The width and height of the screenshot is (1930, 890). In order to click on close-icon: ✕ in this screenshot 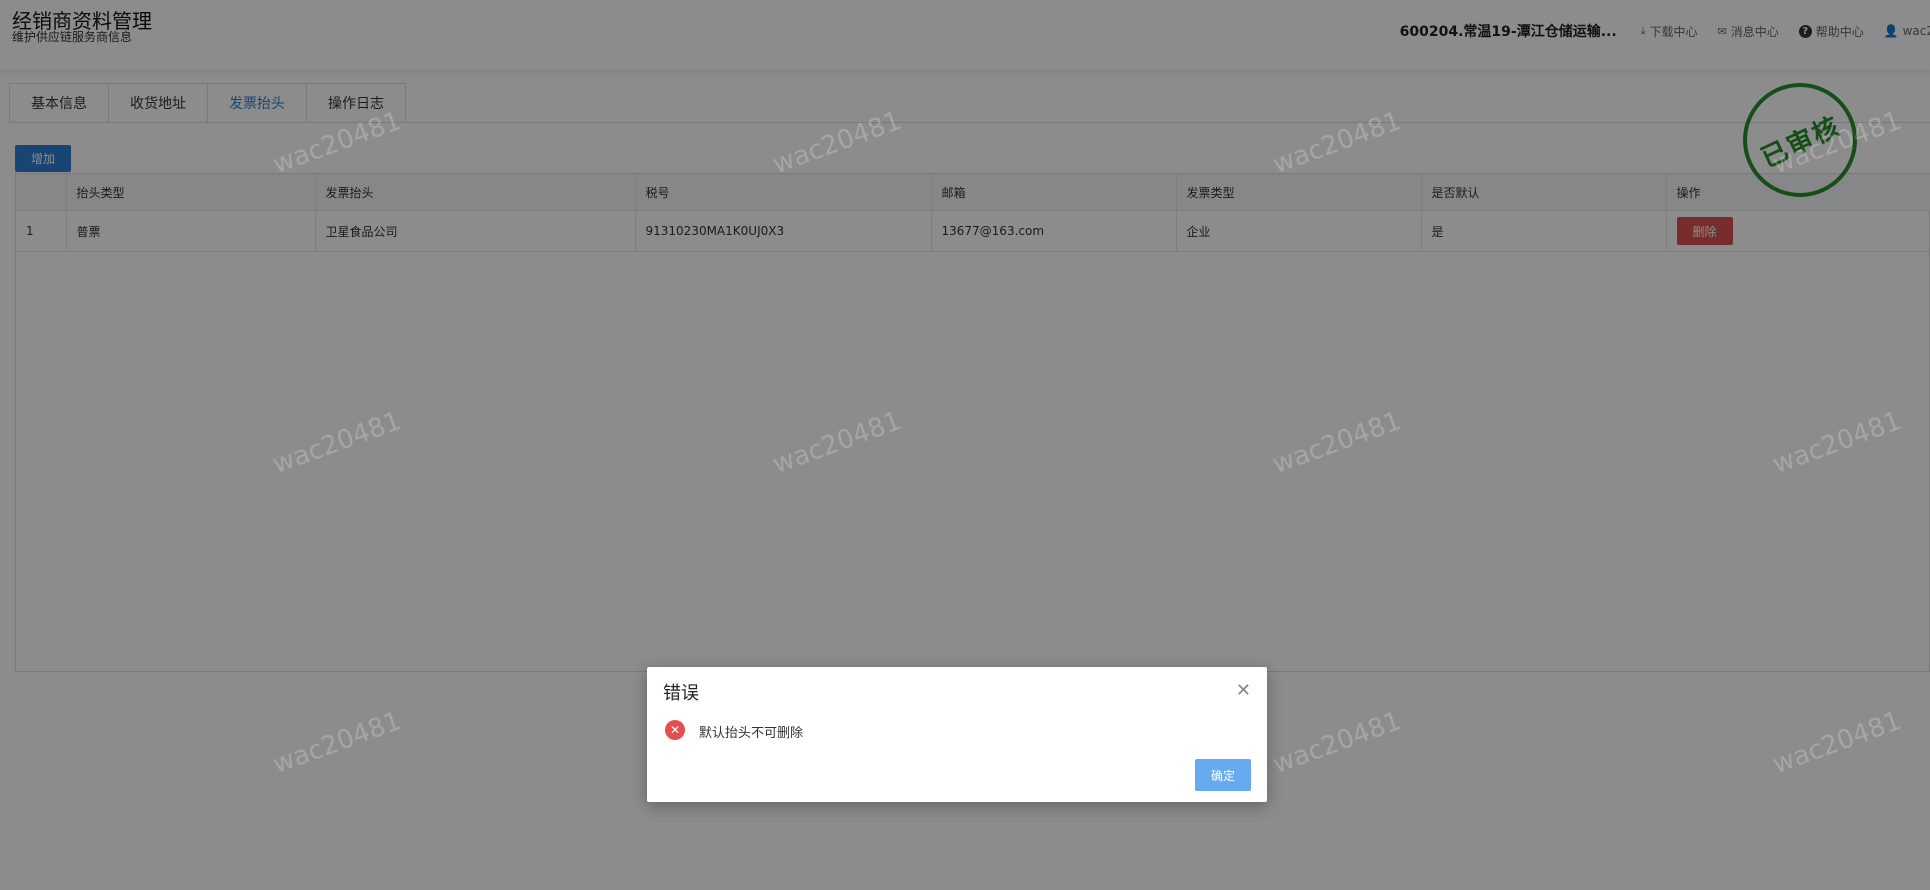, I will do `click(1243, 690)`.